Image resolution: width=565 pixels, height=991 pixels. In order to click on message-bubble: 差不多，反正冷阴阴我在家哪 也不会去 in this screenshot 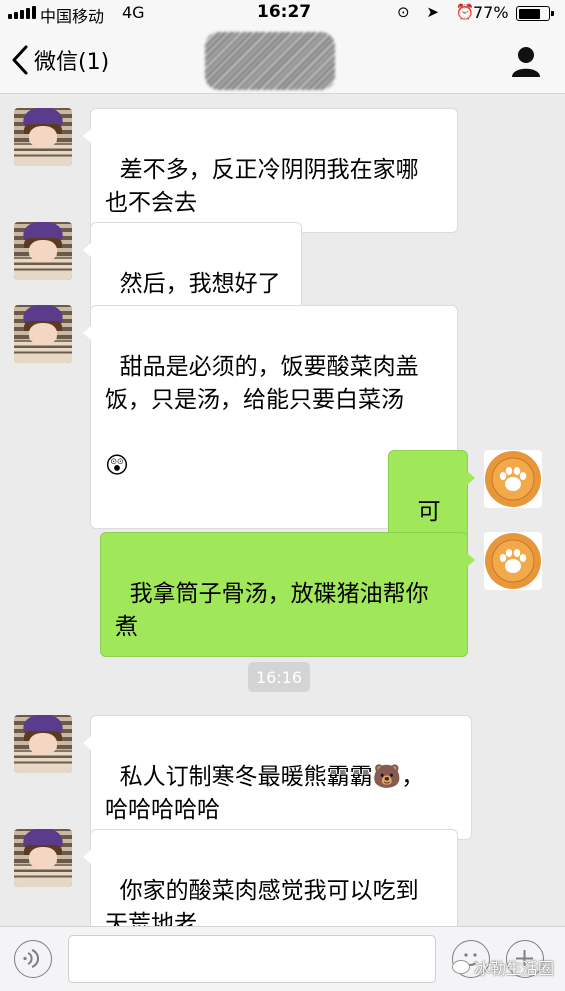, I will do `click(270, 170)`.